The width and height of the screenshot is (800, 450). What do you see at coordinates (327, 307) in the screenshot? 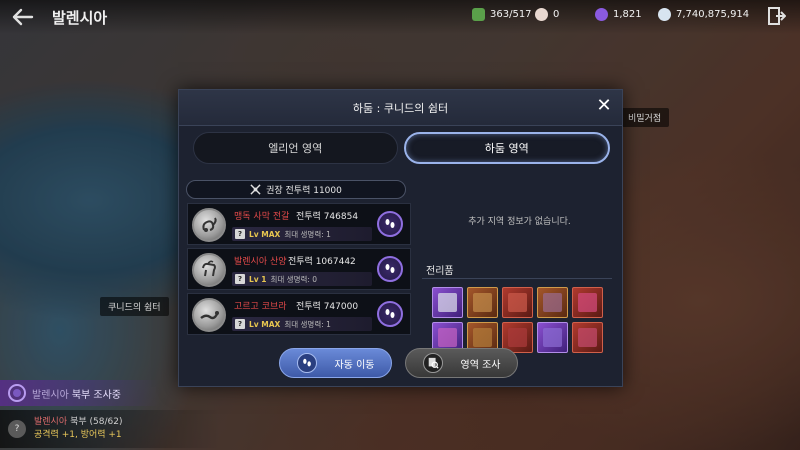
I see `enemy-power: 전투력 747000` at bounding box center [327, 307].